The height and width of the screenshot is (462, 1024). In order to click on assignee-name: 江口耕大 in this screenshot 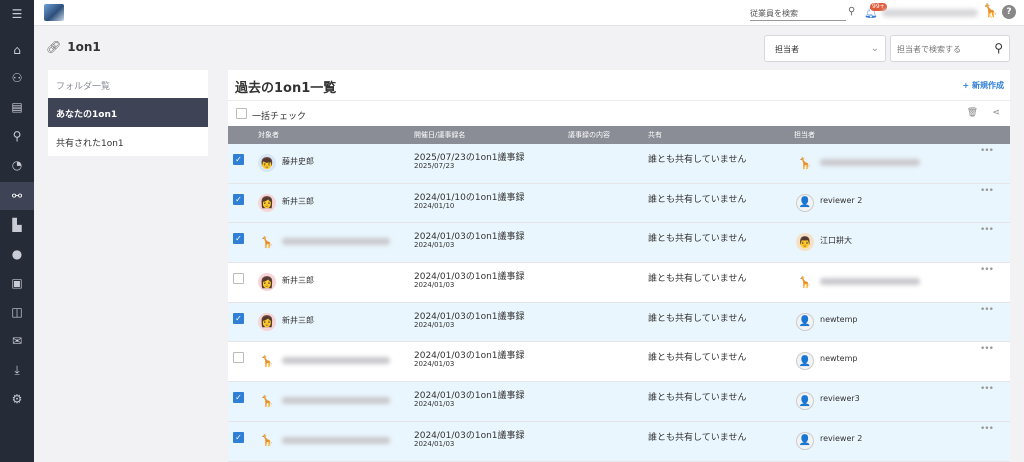, I will do `click(836, 241)`.